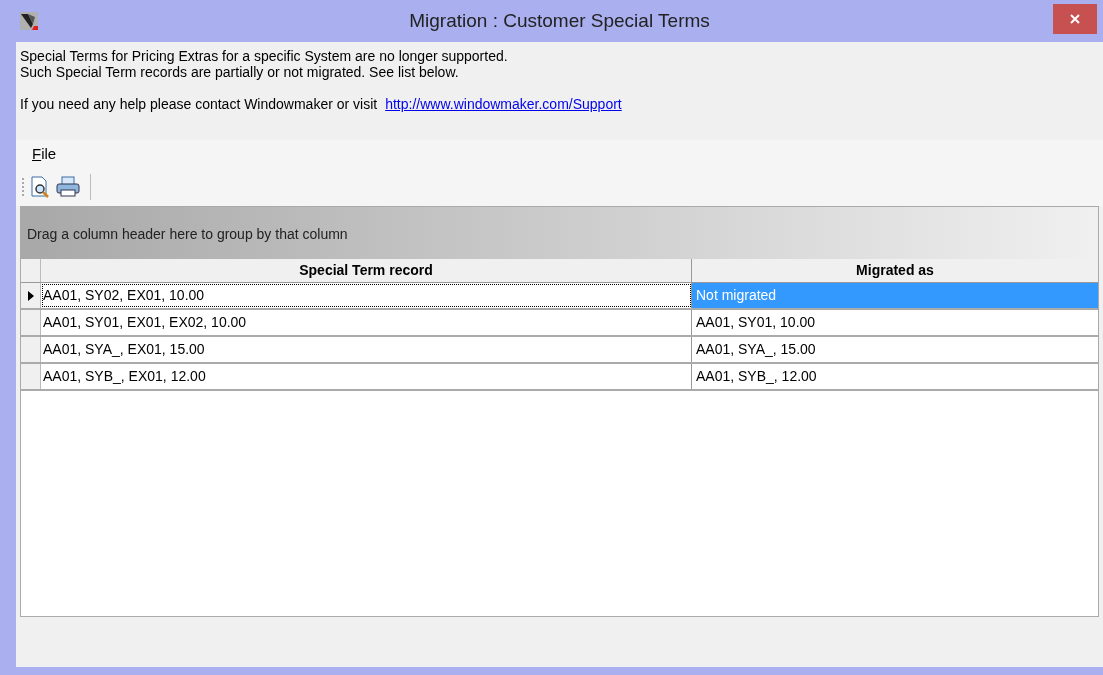  I want to click on table-cell-text: AA01, SYA_, 15.00, so click(756, 349).